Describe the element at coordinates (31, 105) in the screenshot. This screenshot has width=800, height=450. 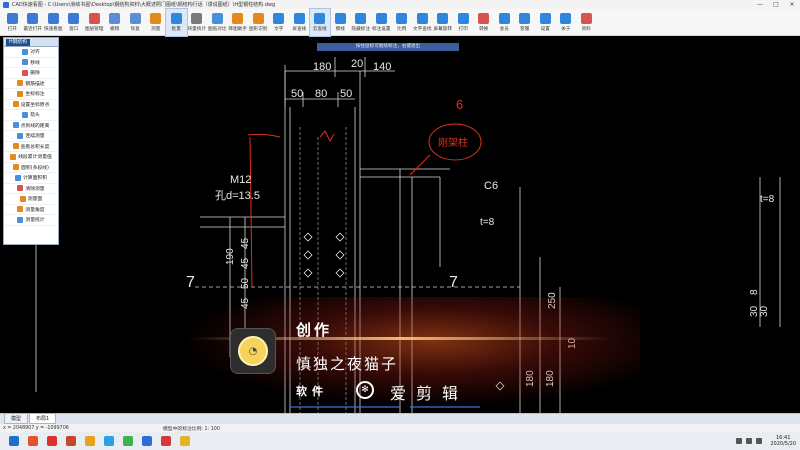
I see `panel-item: 设置坐标原点` at that location.